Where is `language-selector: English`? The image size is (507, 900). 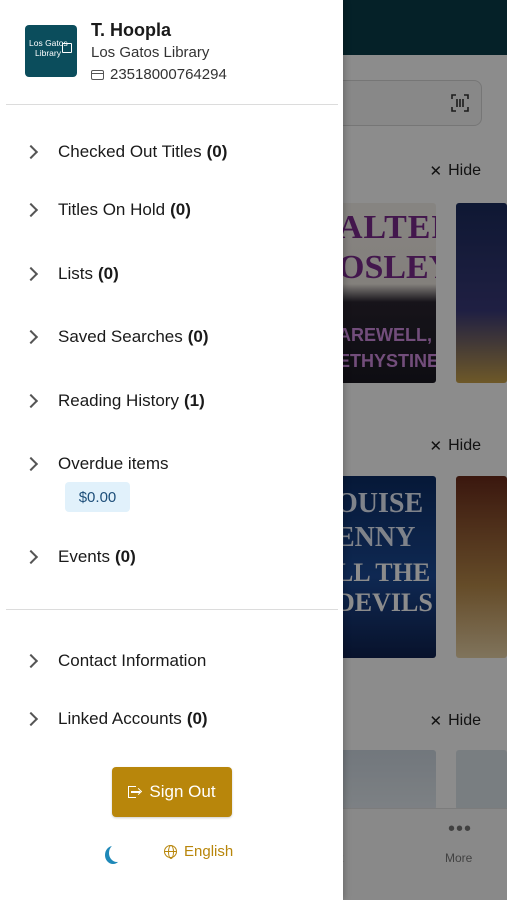
language-selector: English is located at coordinates (198, 851).